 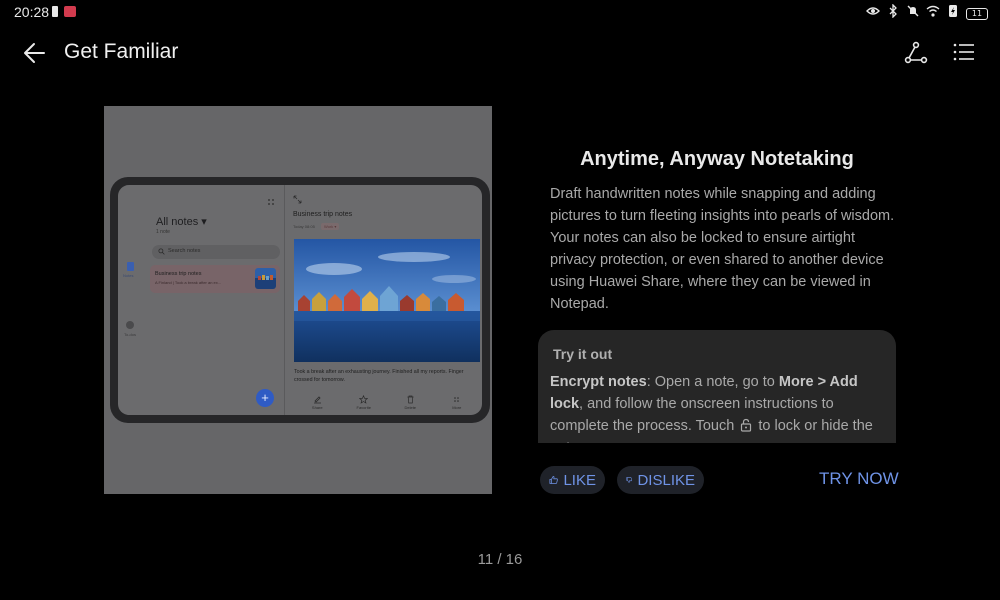 I want to click on toolbar-more: More, so click(x=457, y=404).